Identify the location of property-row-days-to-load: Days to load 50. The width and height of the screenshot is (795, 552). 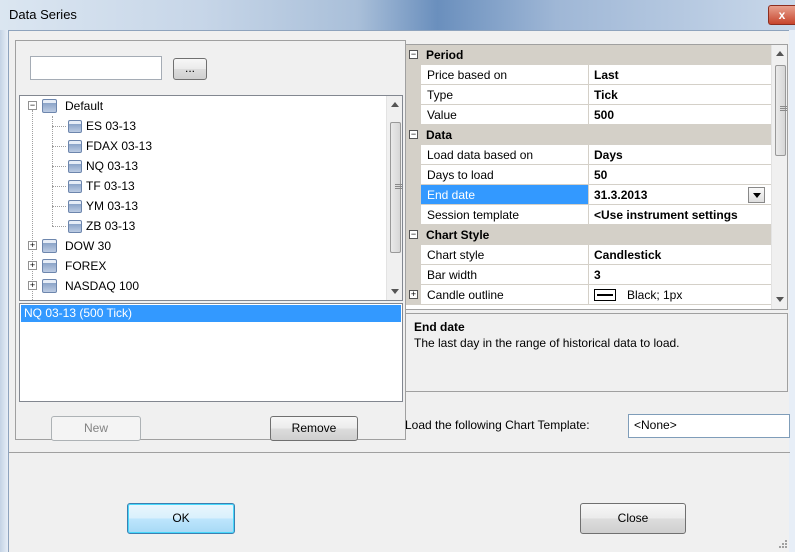
(588, 175).